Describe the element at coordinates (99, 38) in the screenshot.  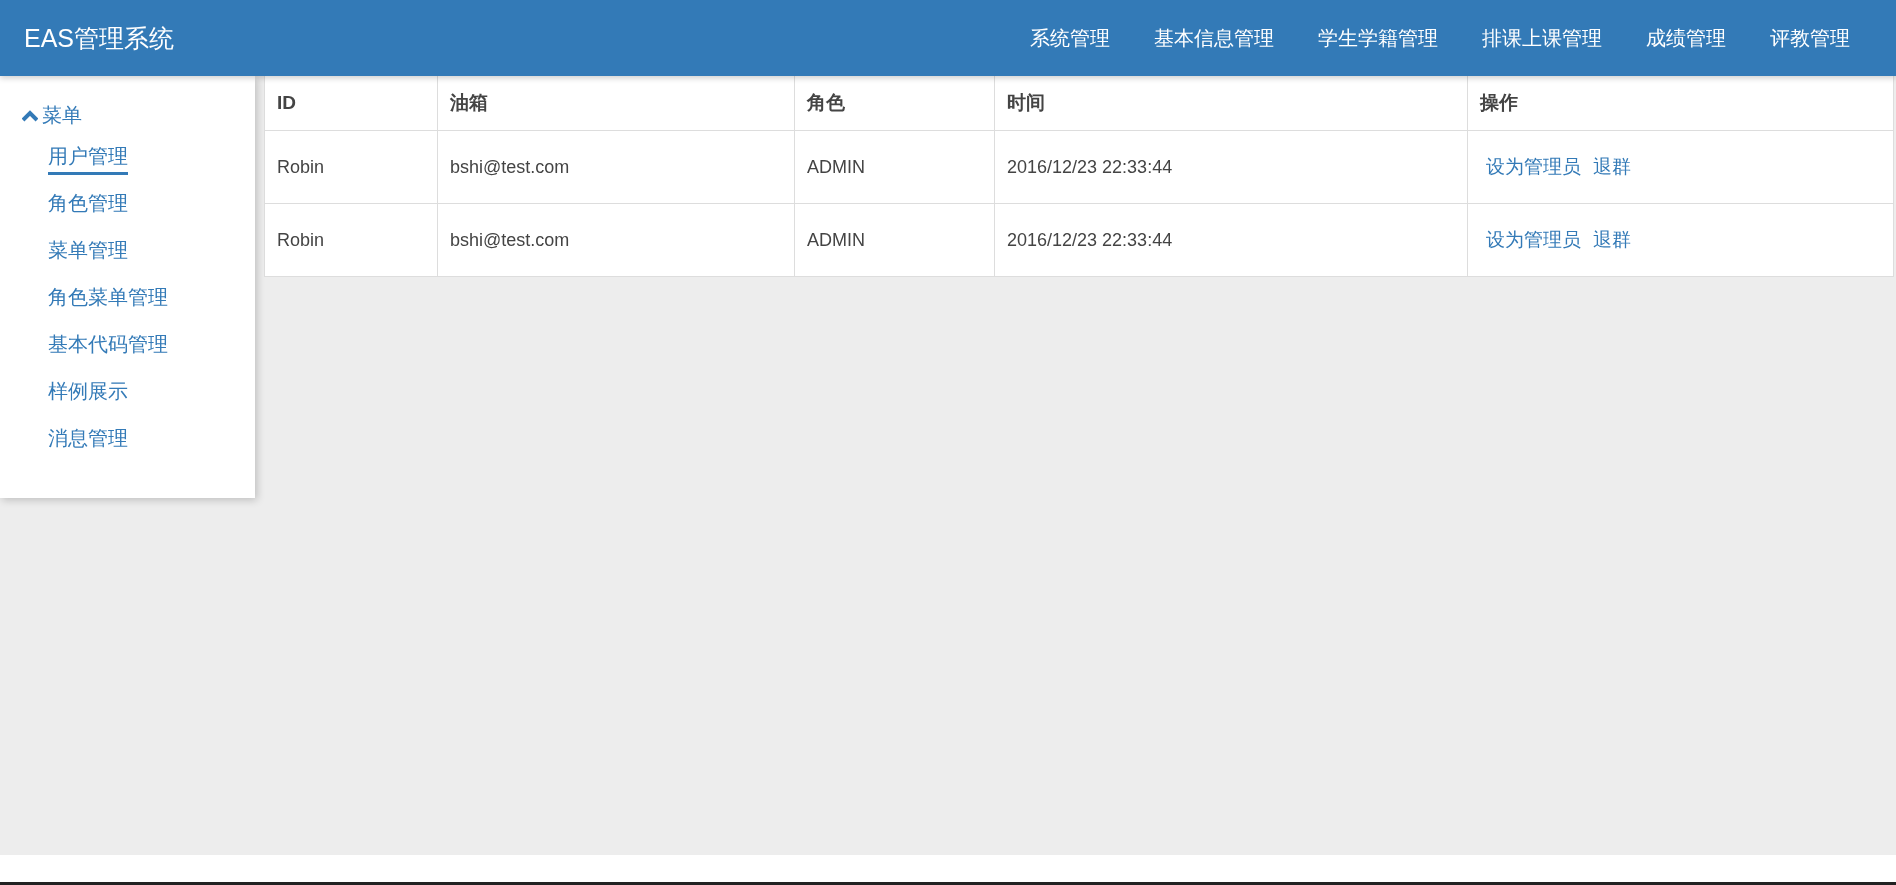
I see `brand-title: EAS管理系统` at that location.